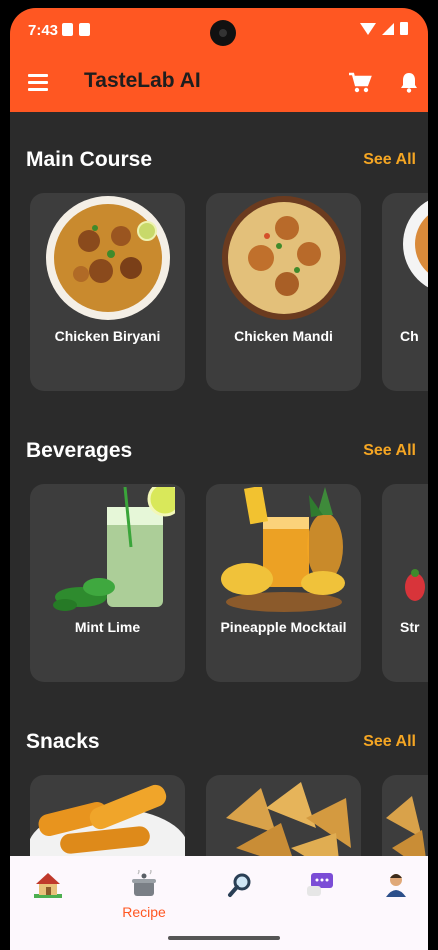  Describe the element at coordinates (396, 900) in the screenshot. I see `nav-profile` at that location.